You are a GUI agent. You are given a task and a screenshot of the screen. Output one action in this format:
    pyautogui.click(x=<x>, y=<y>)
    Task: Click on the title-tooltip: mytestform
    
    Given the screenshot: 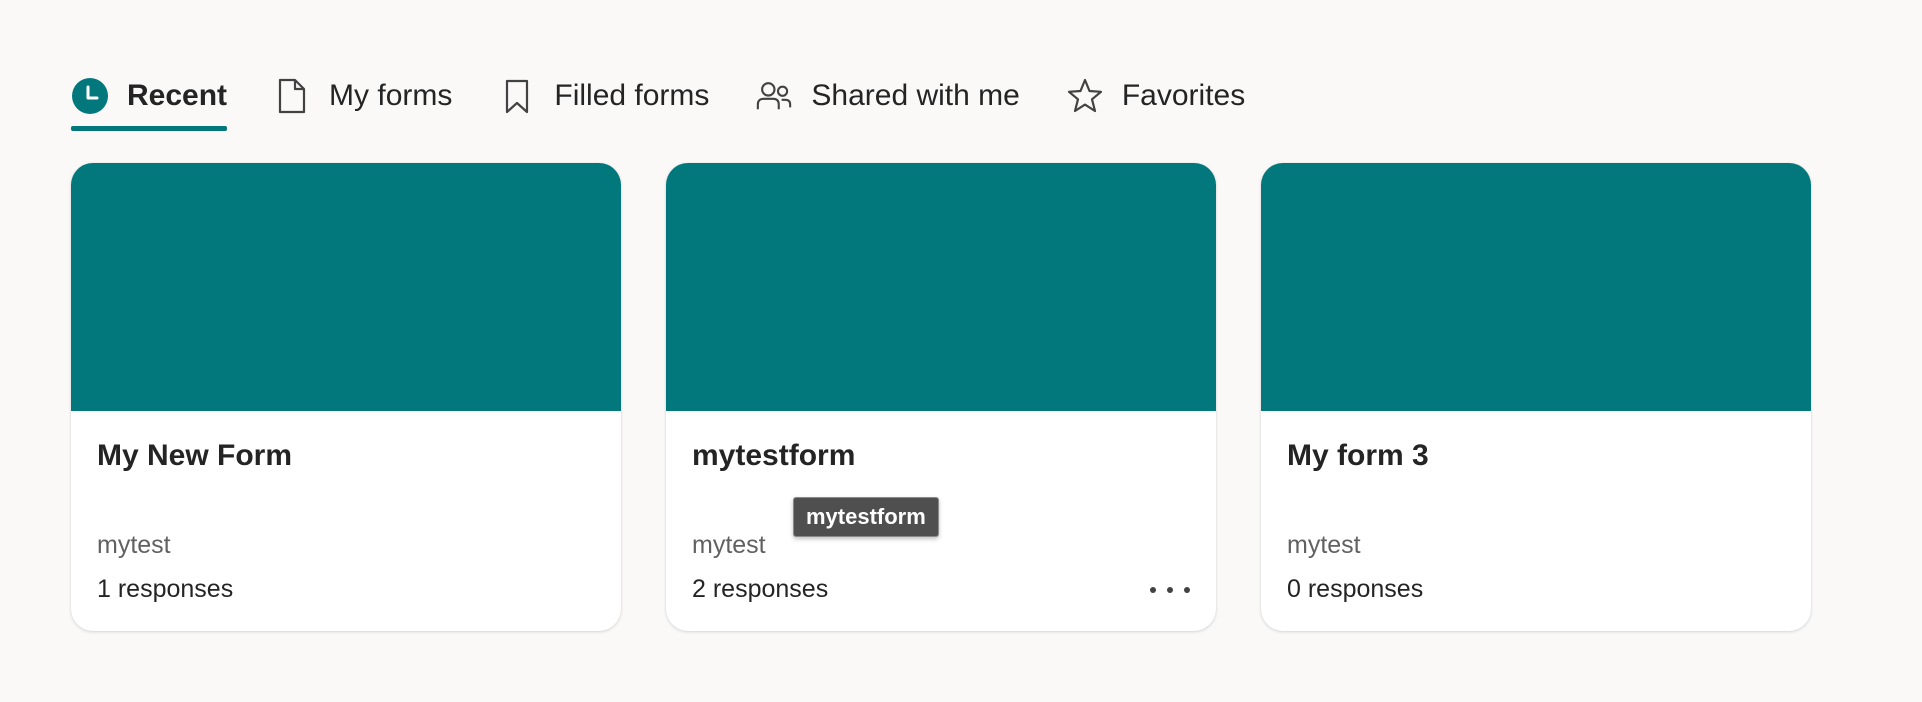 What is the action you would take?
    pyautogui.click(x=866, y=517)
    